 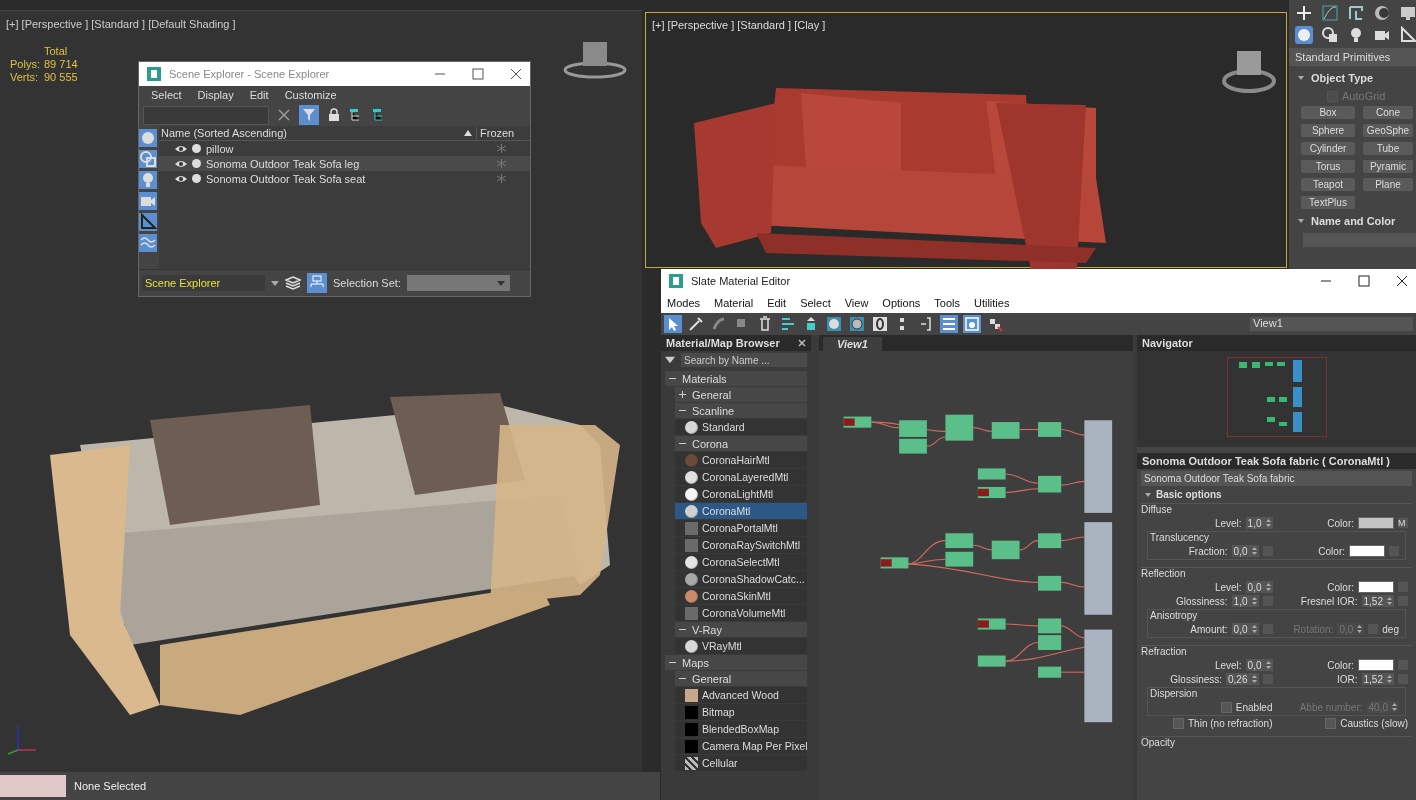 What do you see at coordinates (682, 394) in the screenshot?
I see `expand-icon` at bounding box center [682, 394].